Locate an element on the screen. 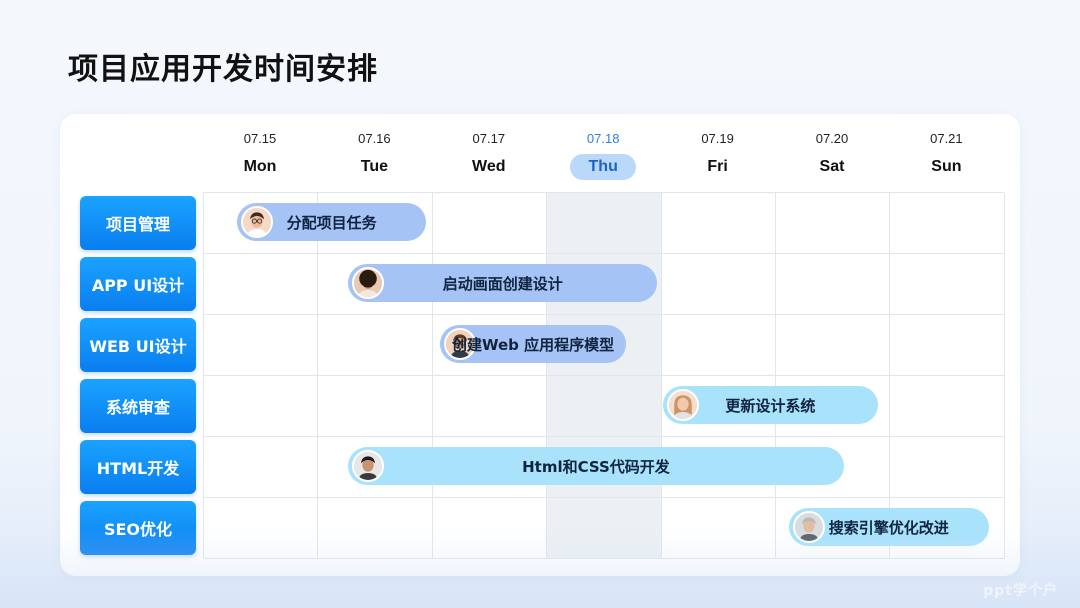 The height and width of the screenshot is (608, 1080). day-header-thu: 07.18 Thu is located at coordinates (603, 155).